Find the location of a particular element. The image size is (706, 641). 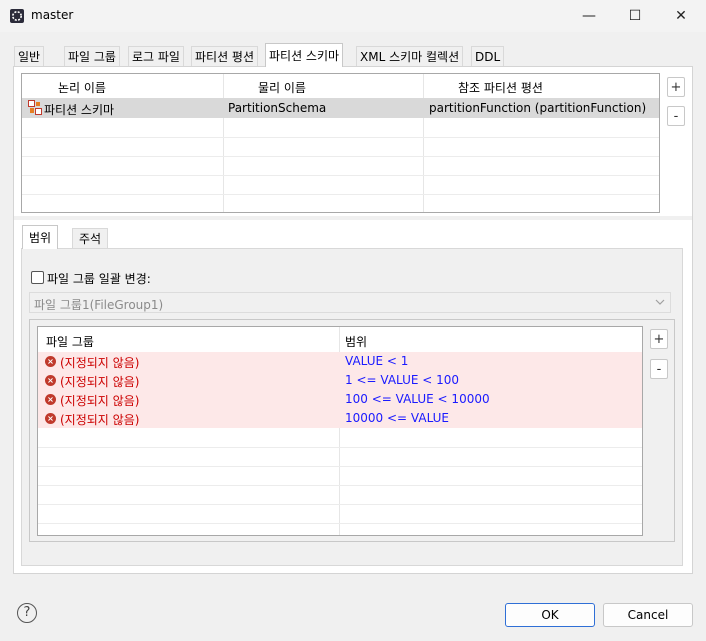

partition-schema-icon is located at coordinates (35, 107).